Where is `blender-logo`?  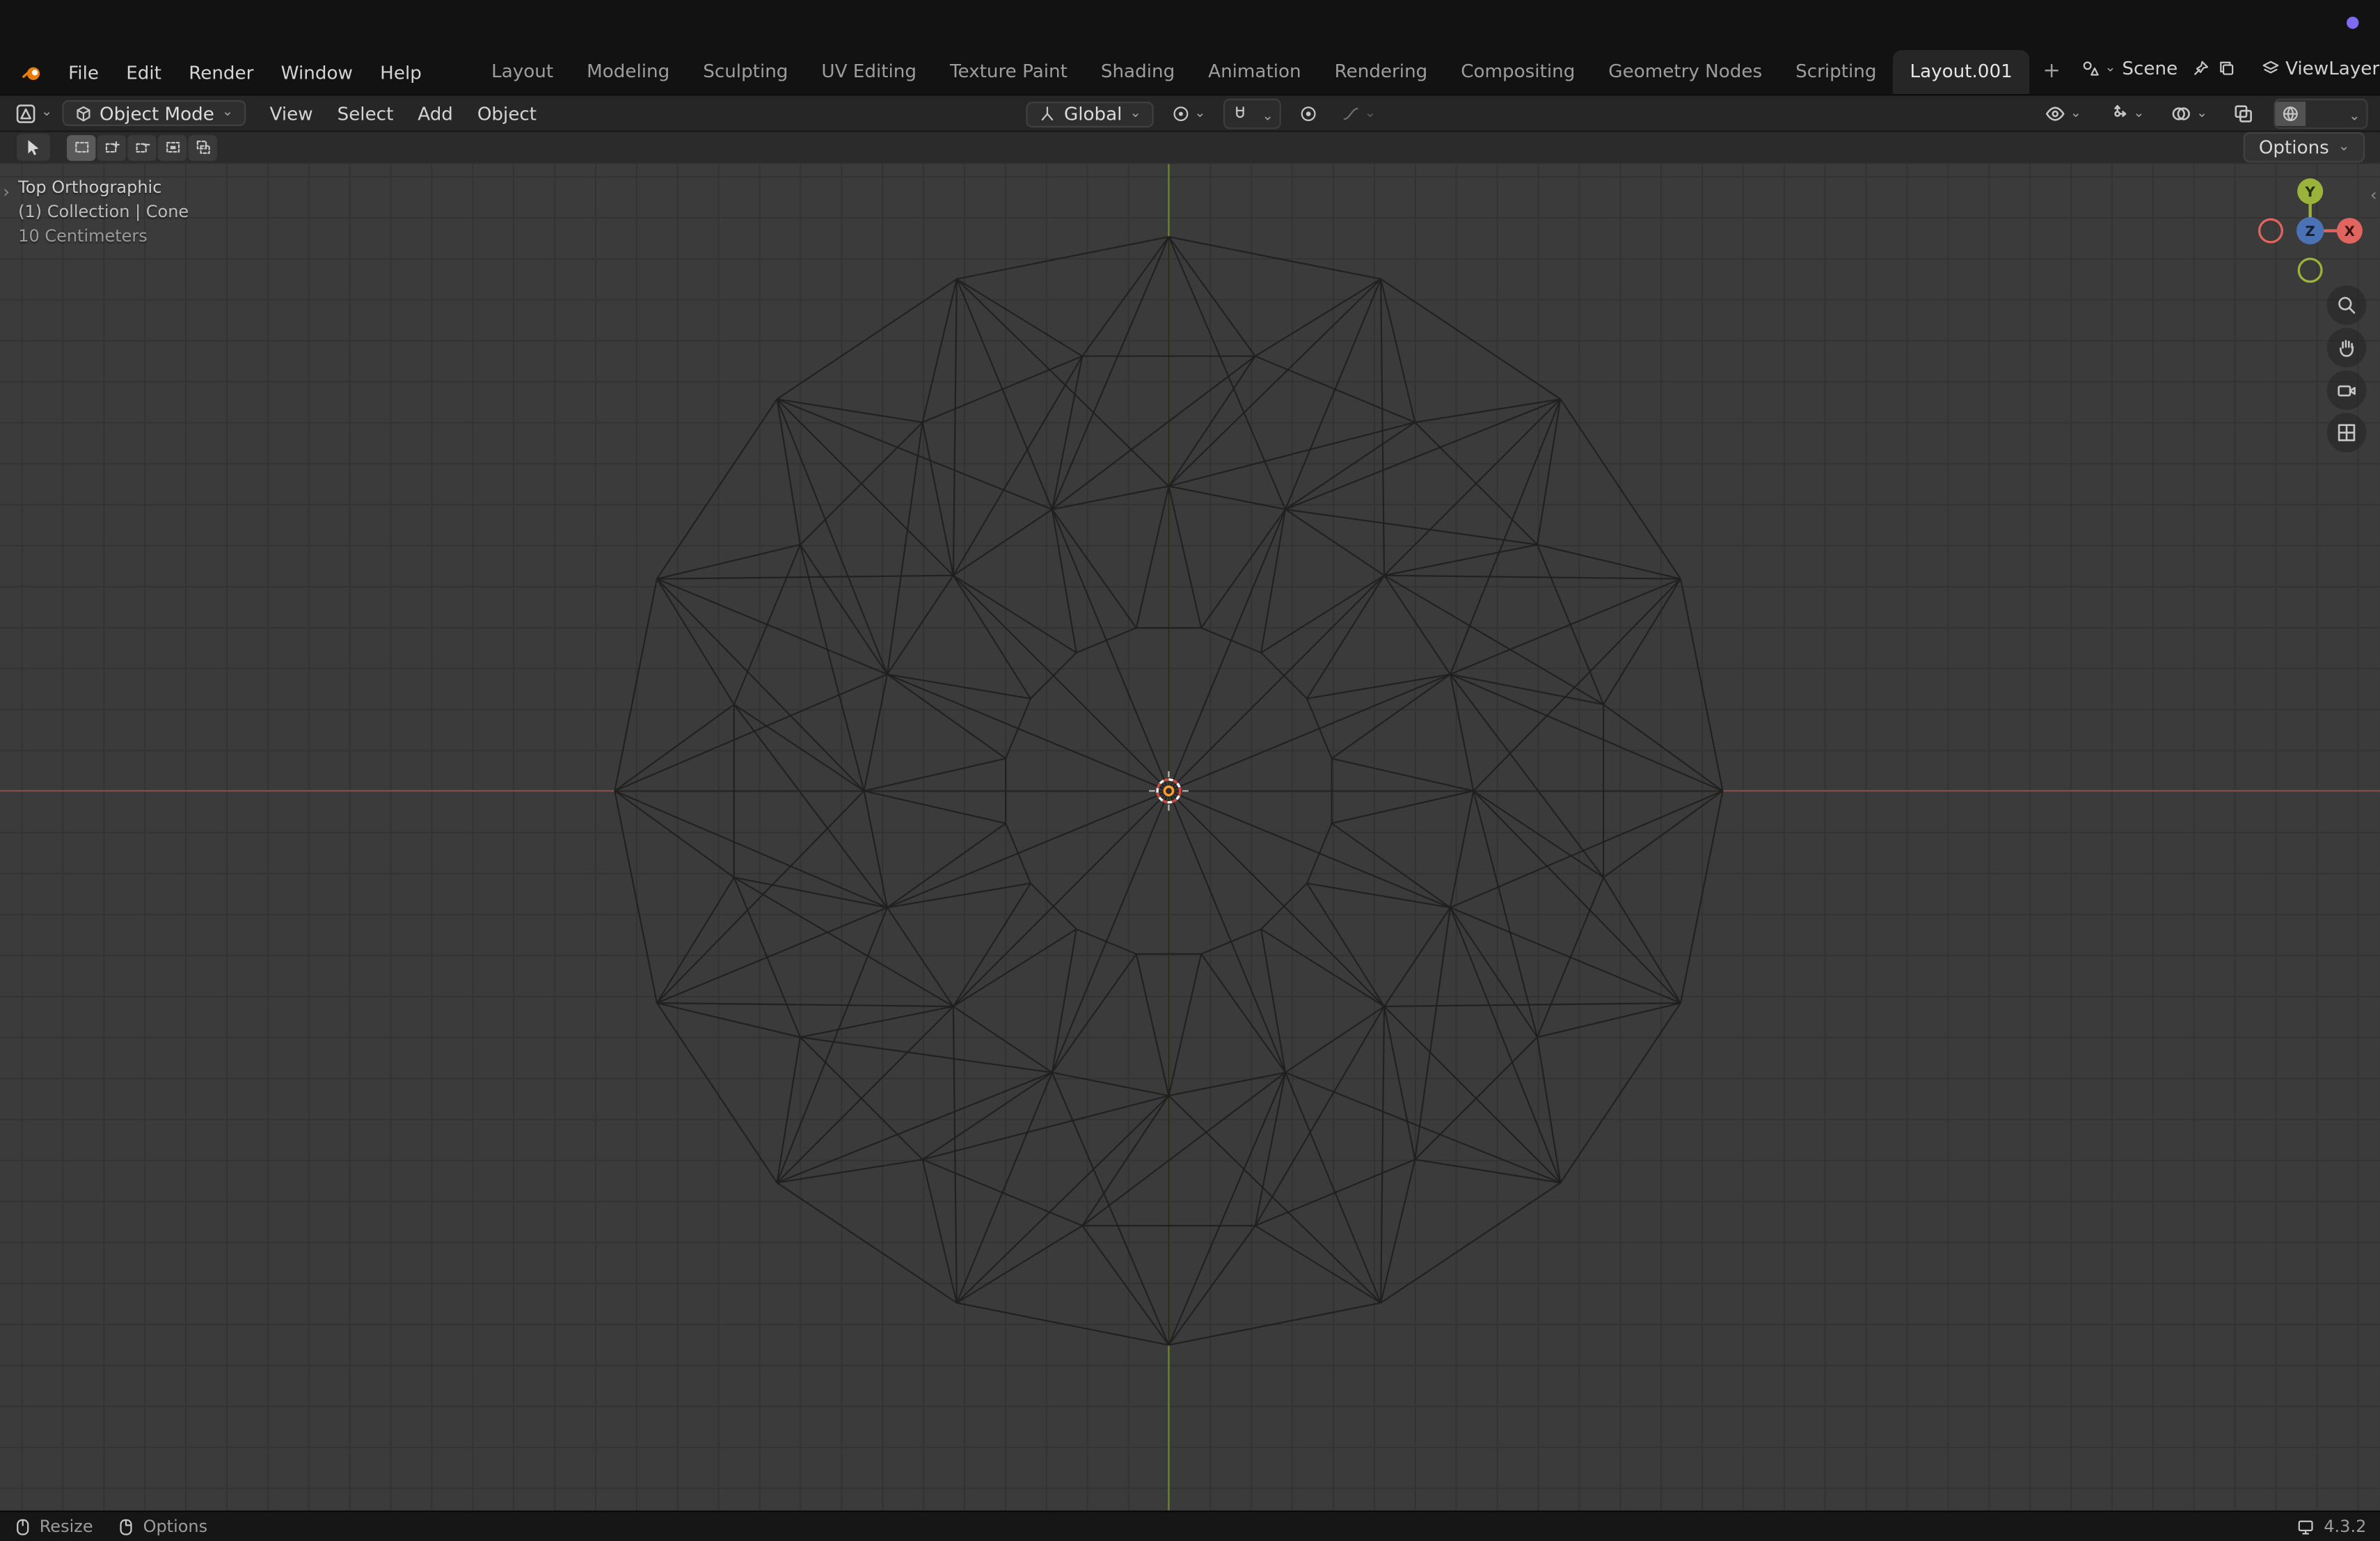
blender-logo is located at coordinates (31, 73).